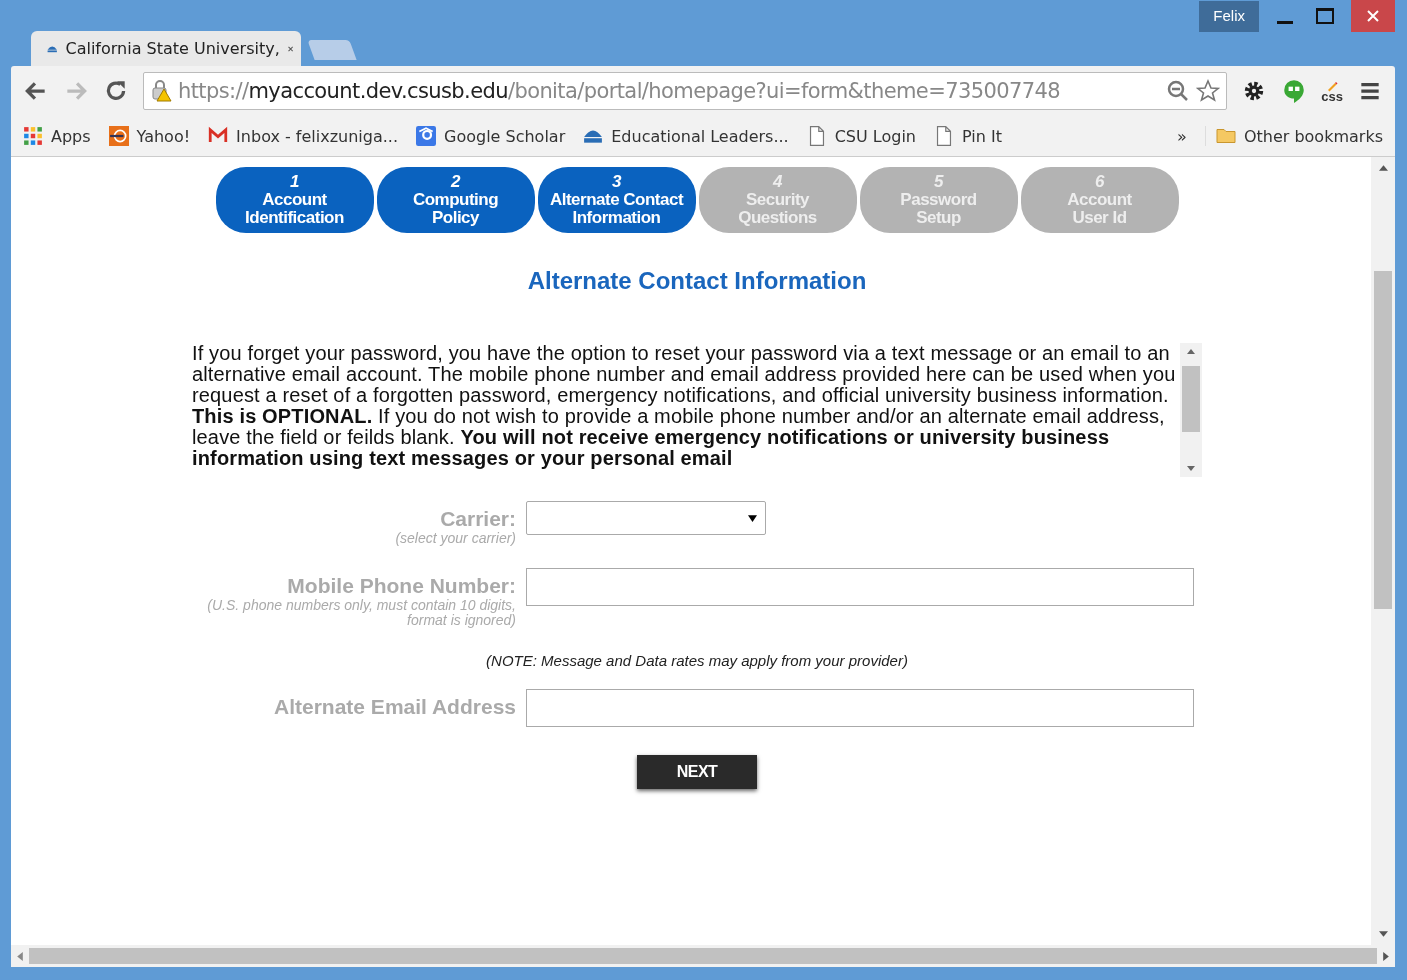 The height and width of the screenshot is (980, 1407). Describe the element at coordinates (1332, 85) in the screenshot. I see `pencil-icon` at that location.